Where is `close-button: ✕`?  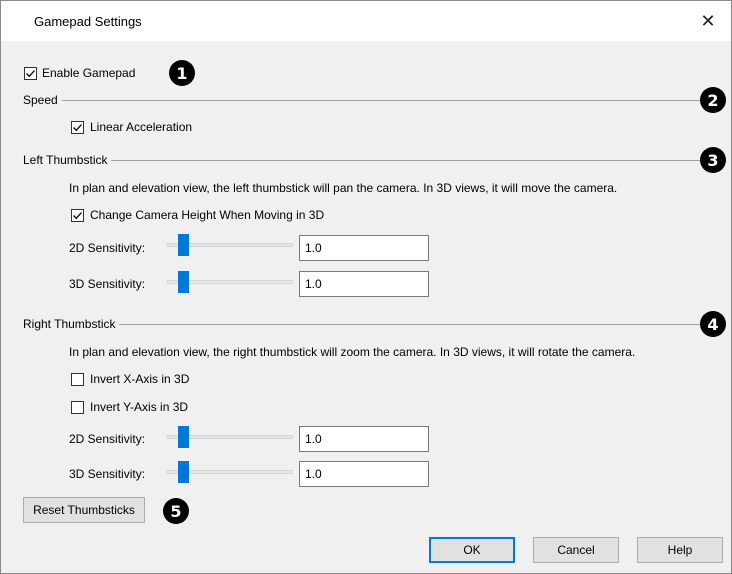
close-button: ✕ is located at coordinates (708, 21).